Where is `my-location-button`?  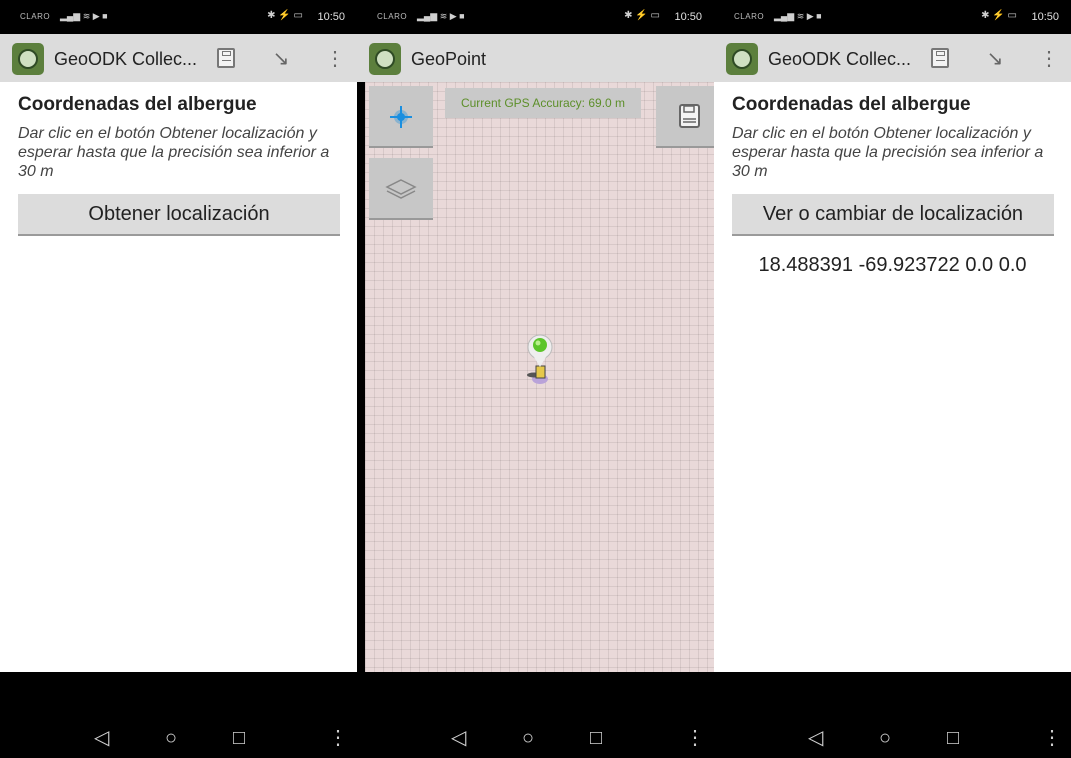
my-location-button is located at coordinates (401, 117).